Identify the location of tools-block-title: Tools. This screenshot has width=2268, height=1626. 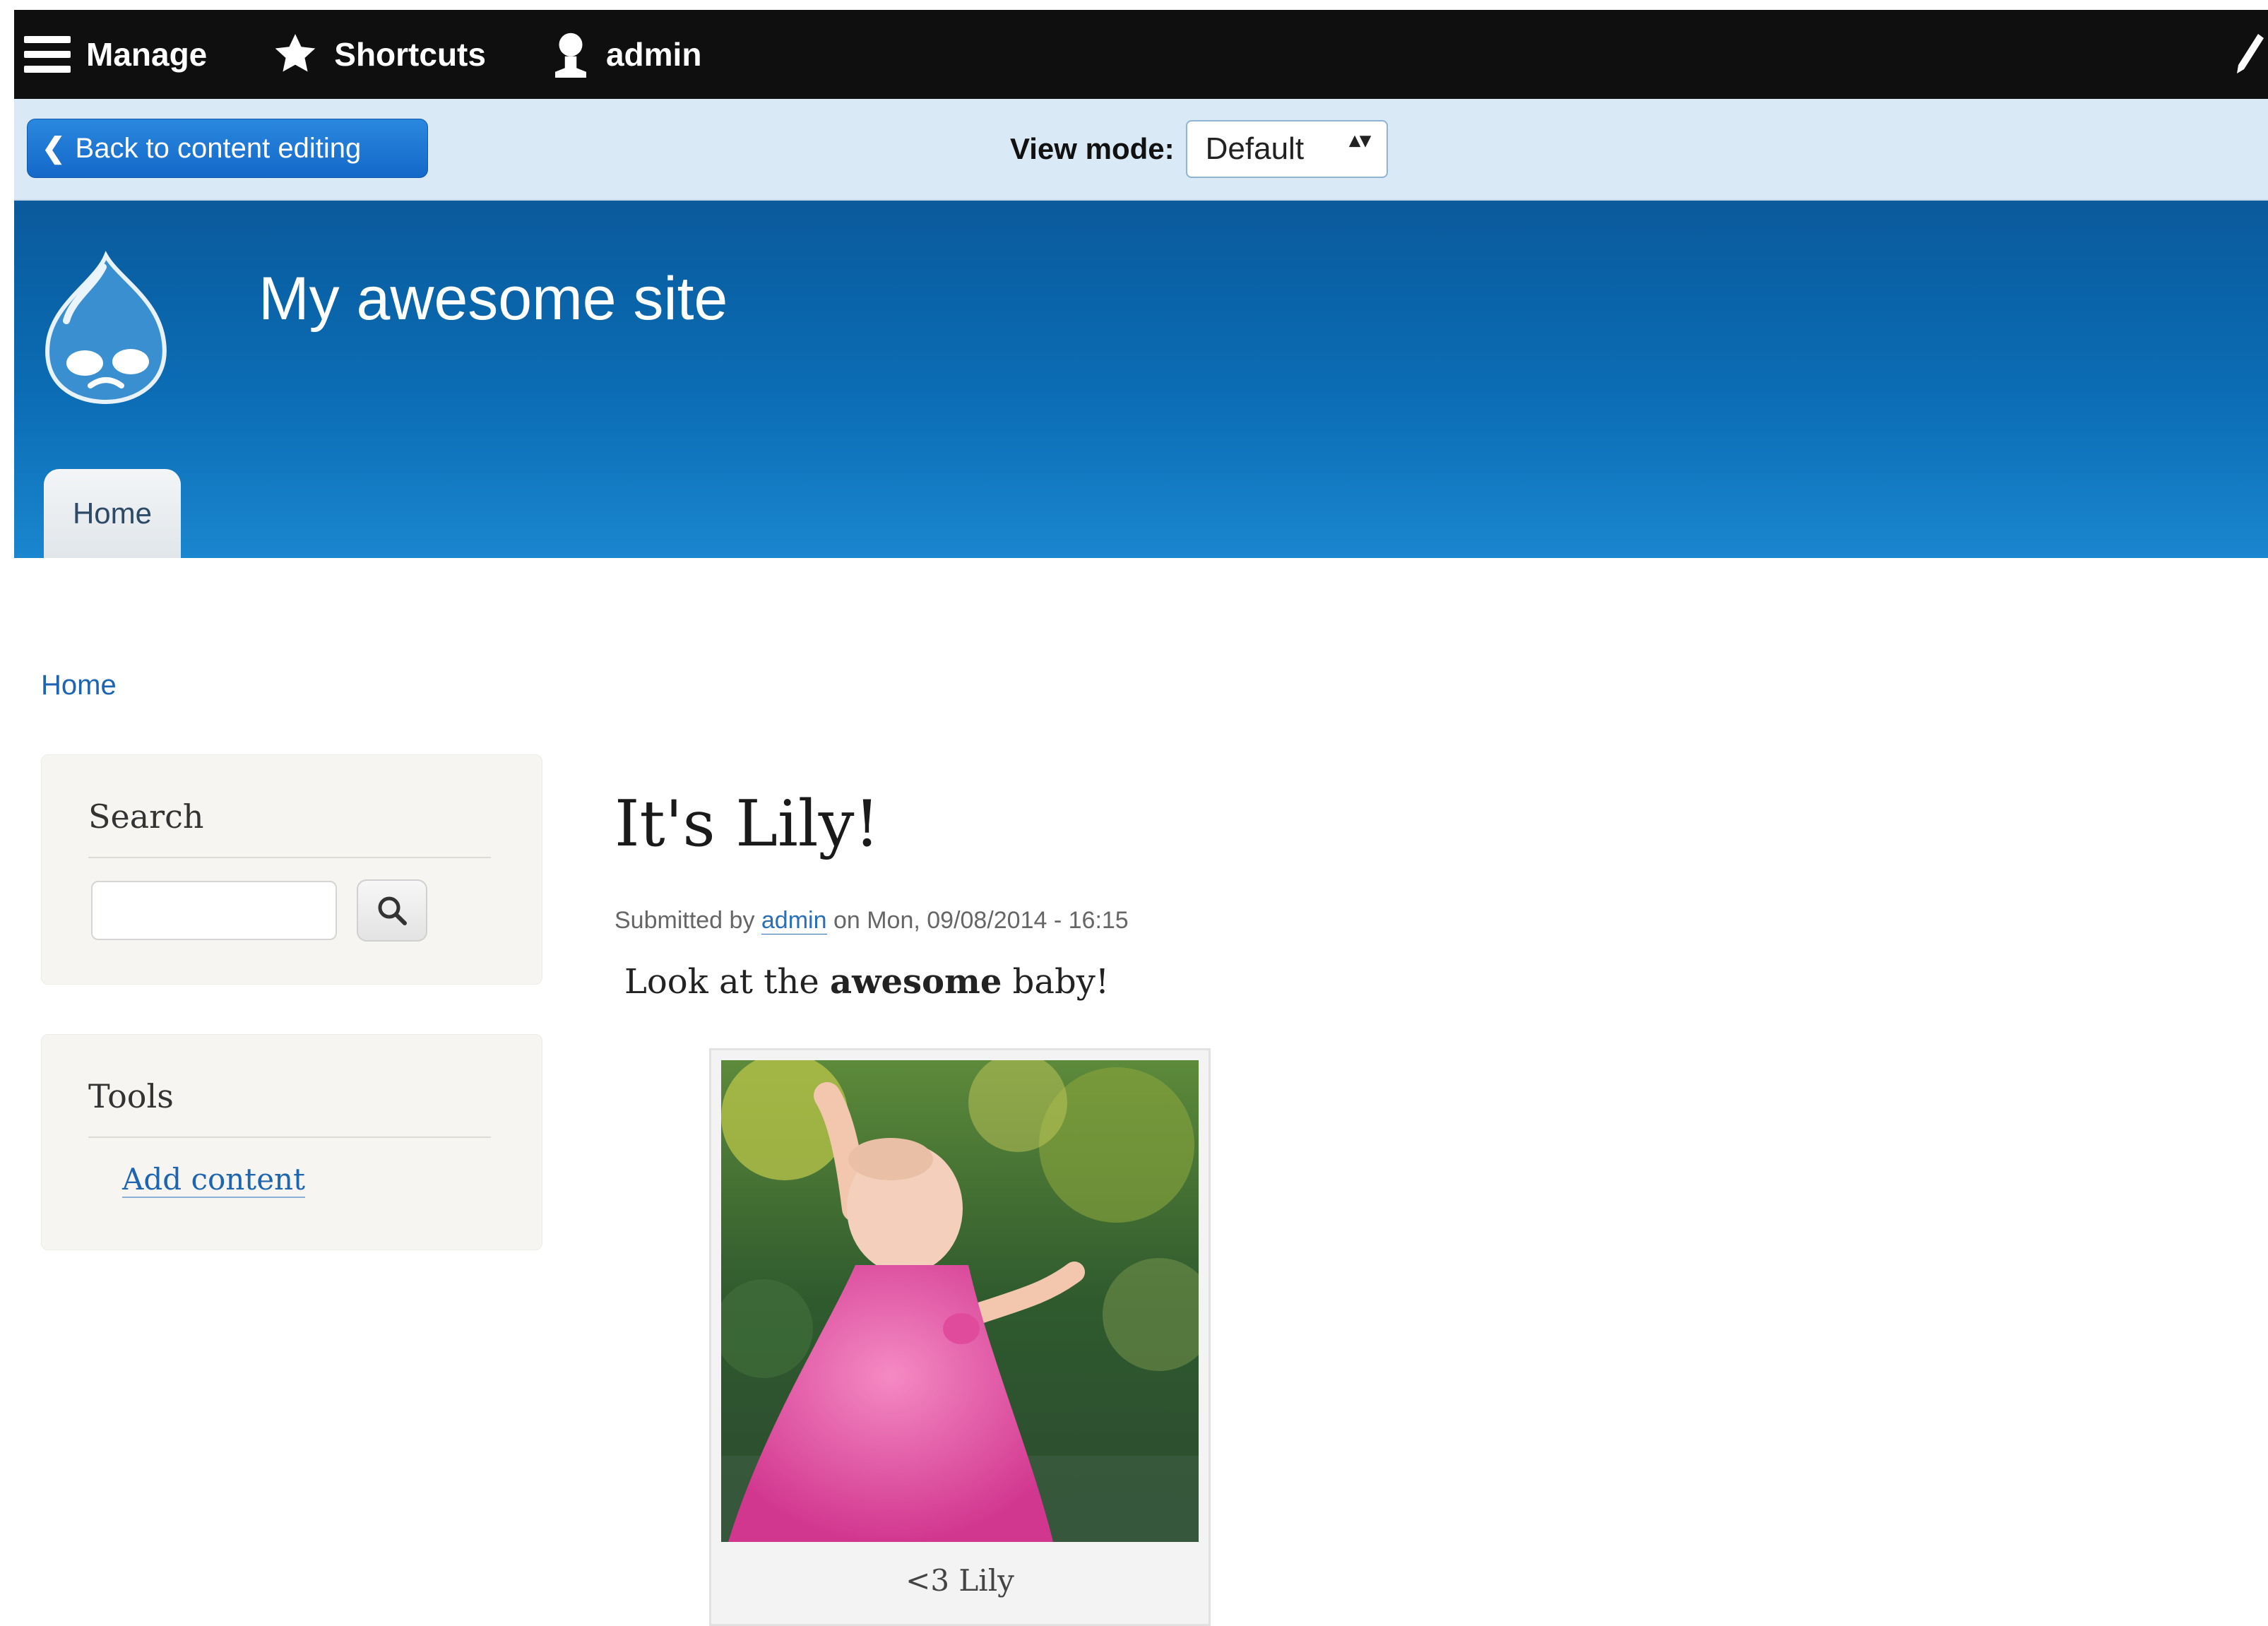
(289, 1107).